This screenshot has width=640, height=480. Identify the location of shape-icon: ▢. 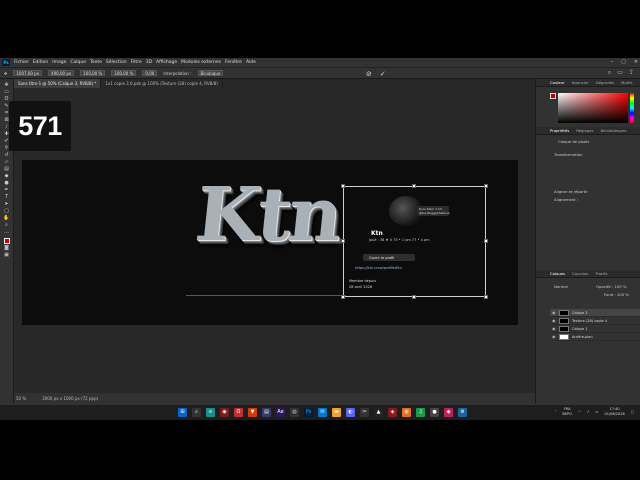
(7, 211).